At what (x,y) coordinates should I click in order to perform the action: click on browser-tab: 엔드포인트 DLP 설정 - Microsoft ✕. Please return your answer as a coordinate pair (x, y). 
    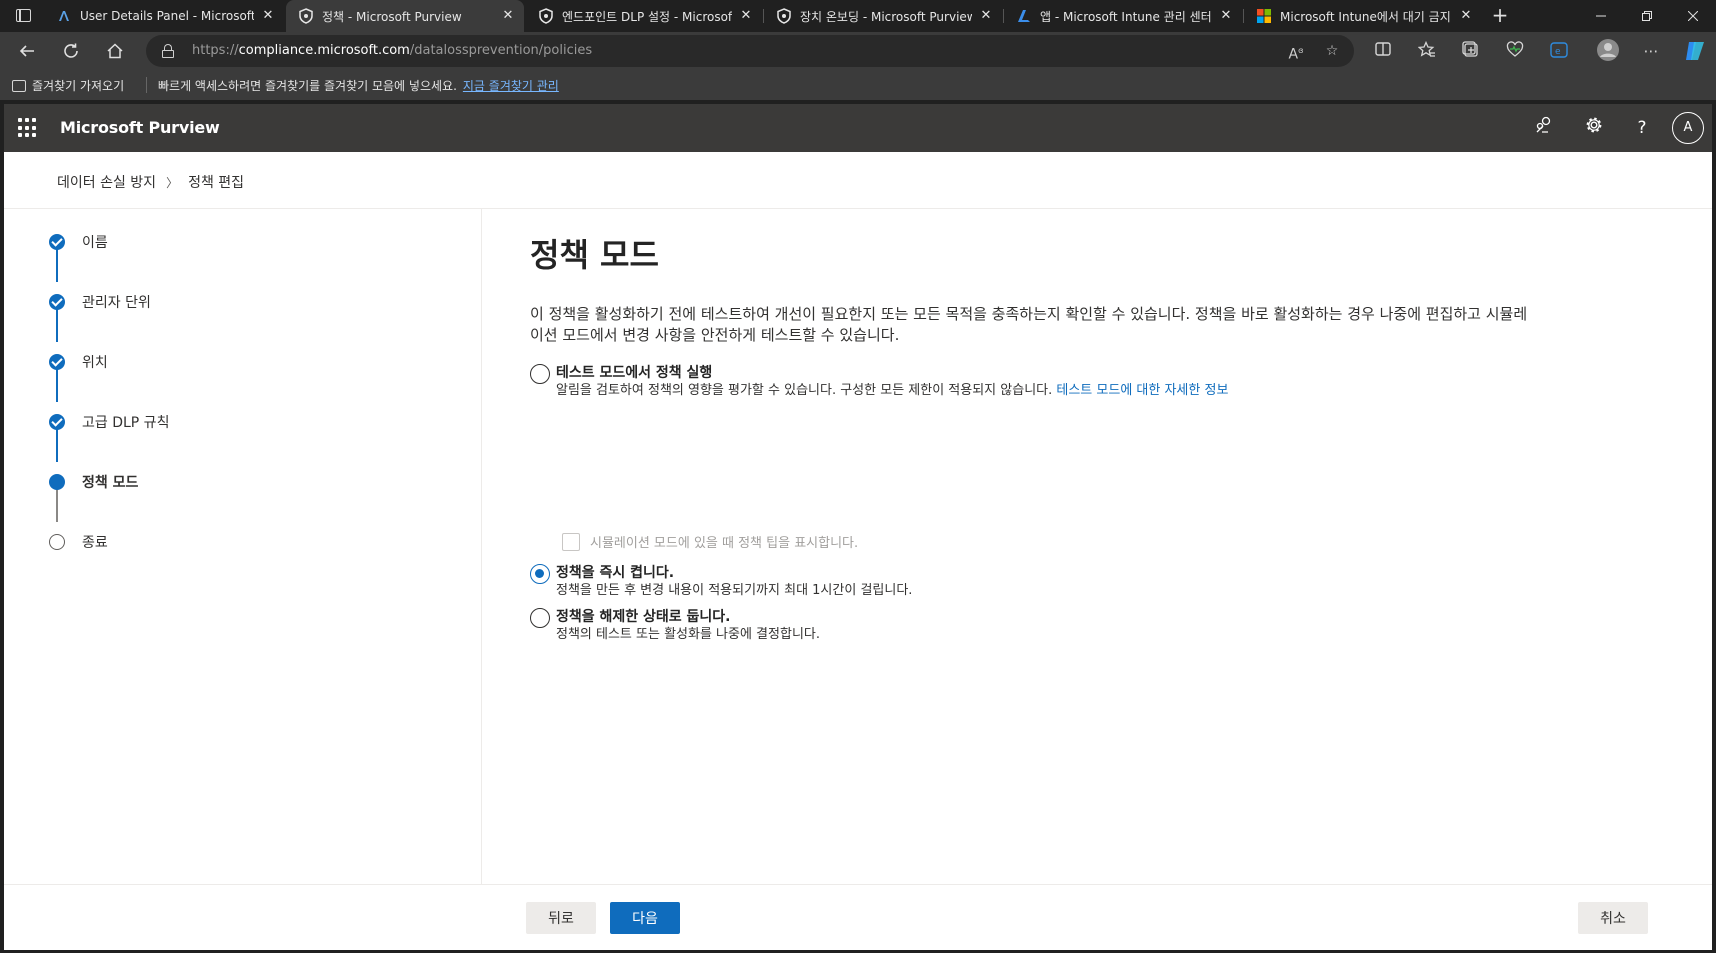
    Looking at the image, I should click on (644, 16).